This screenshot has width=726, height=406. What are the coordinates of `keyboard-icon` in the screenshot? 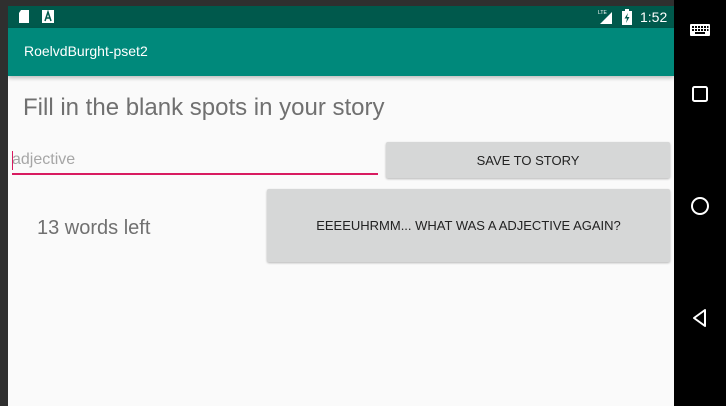 It's located at (700, 30).